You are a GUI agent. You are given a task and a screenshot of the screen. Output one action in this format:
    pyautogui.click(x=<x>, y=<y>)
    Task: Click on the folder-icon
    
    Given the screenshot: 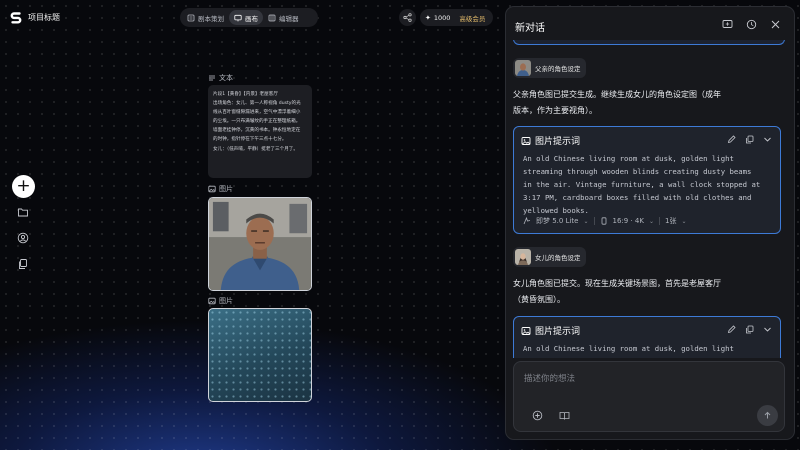 What is the action you would take?
    pyautogui.click(x=23, y=212)
    